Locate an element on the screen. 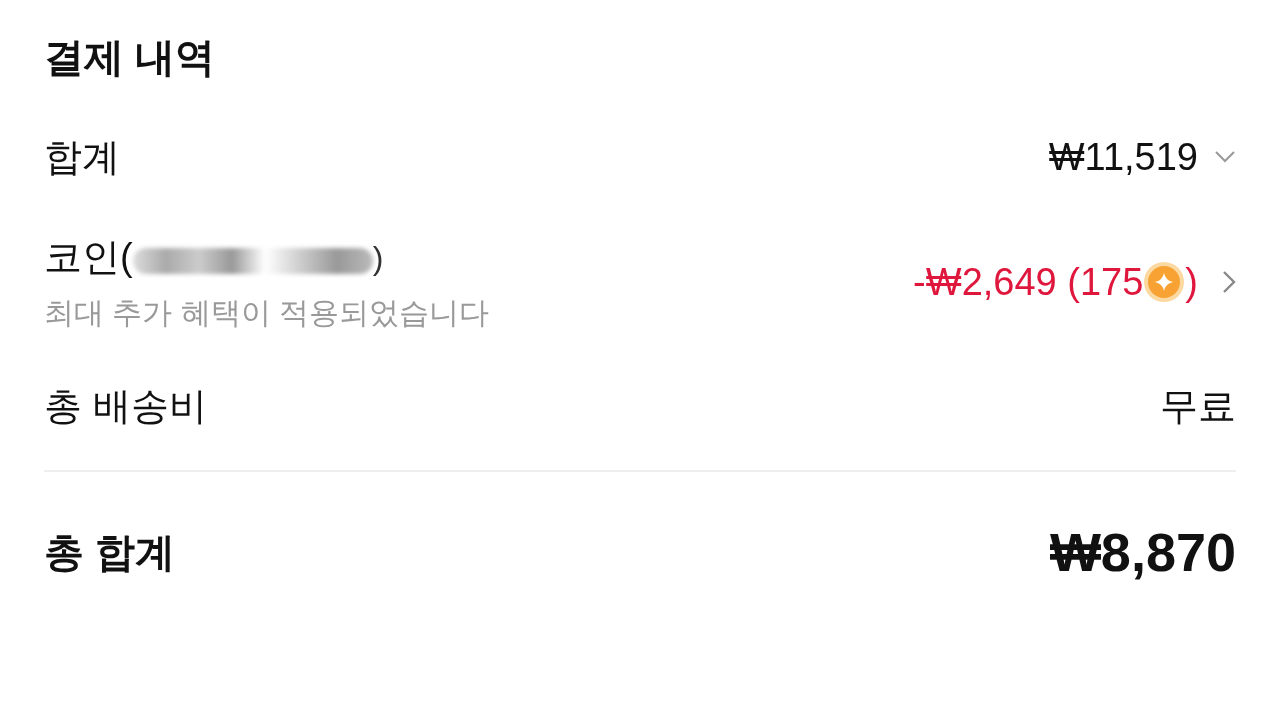 This screenshot has height=720, width=1280. row-label: 코인( is located at coordinates (88, 257).